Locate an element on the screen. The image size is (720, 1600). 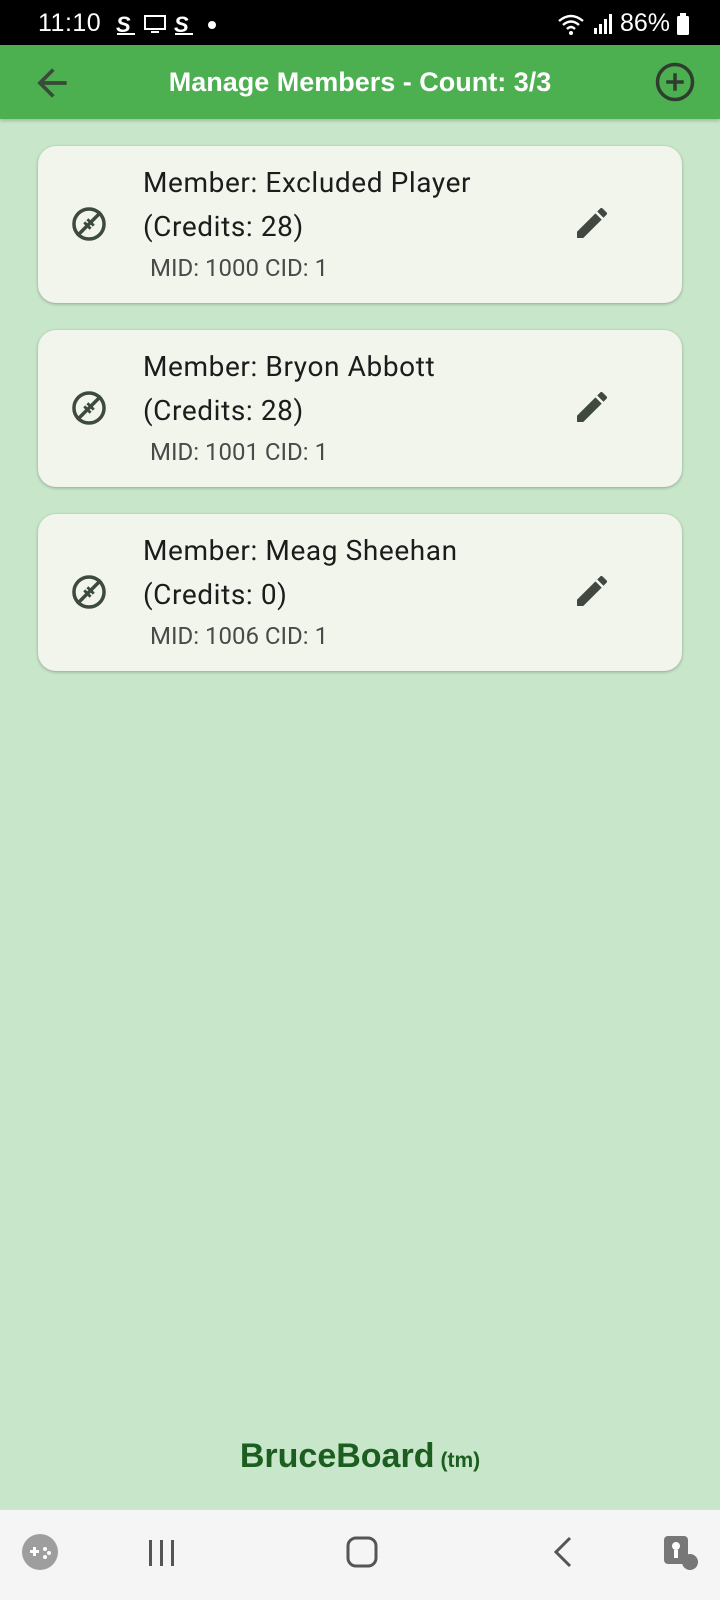
battery-icon is located at coordinates (683, 23).